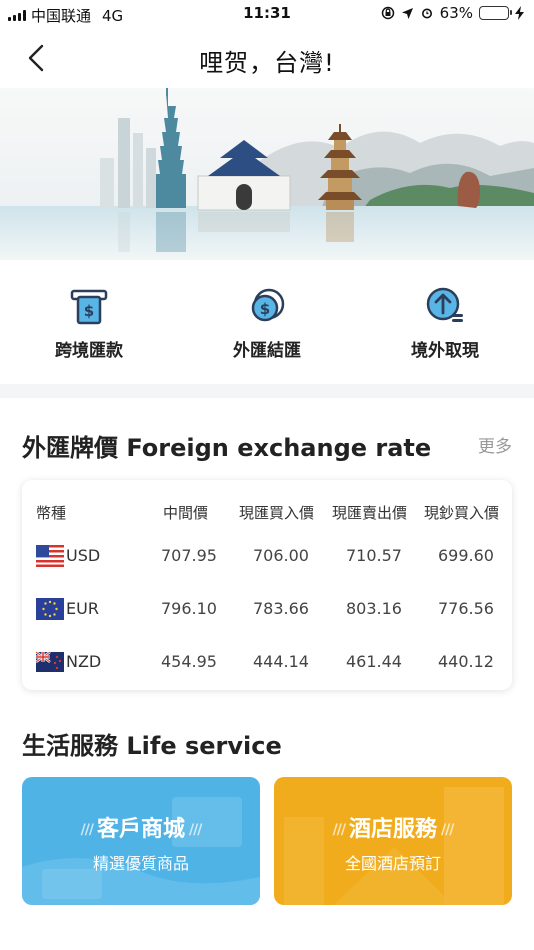 This screenshot has width=534, height=950. What do you see at coordinates (445, 351) in the screenshot?
I see `quick-action-label: 境外取現` at bounding box center [445, 351].